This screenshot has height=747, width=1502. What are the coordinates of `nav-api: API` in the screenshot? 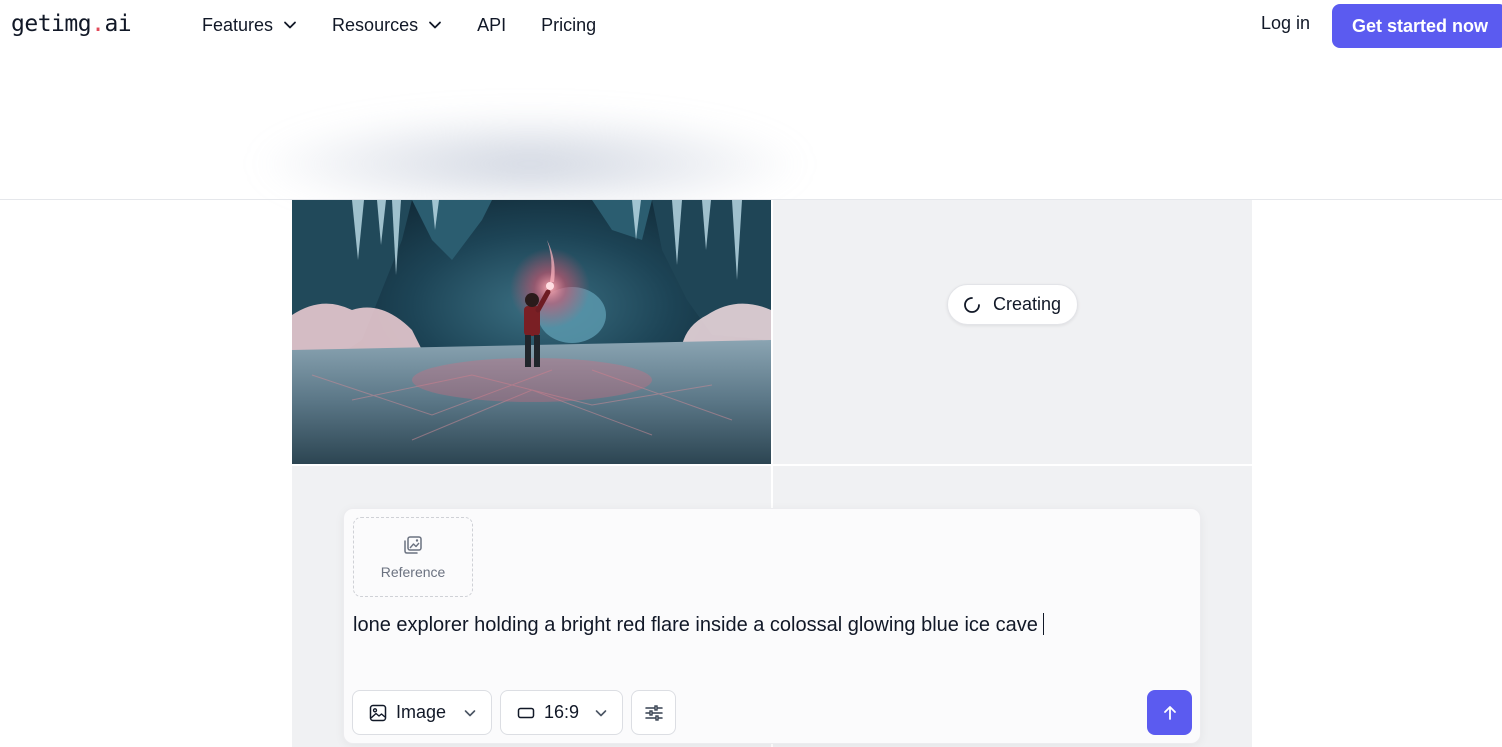 It's located at (491, 25).